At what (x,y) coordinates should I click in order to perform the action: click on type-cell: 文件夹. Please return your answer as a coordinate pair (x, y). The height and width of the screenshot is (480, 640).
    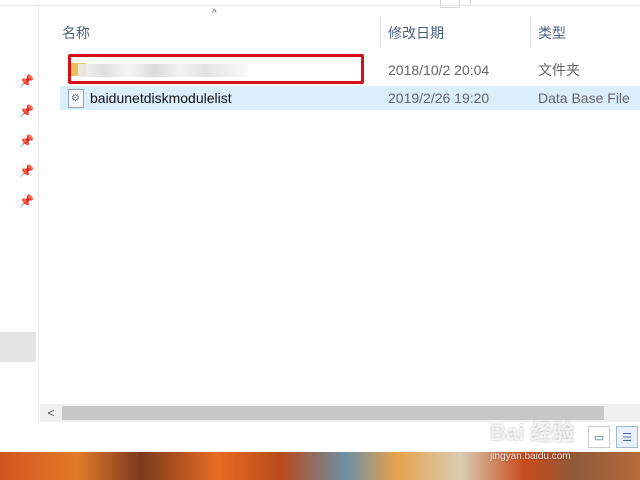
    Looking at the image, I should click on (559, 70).